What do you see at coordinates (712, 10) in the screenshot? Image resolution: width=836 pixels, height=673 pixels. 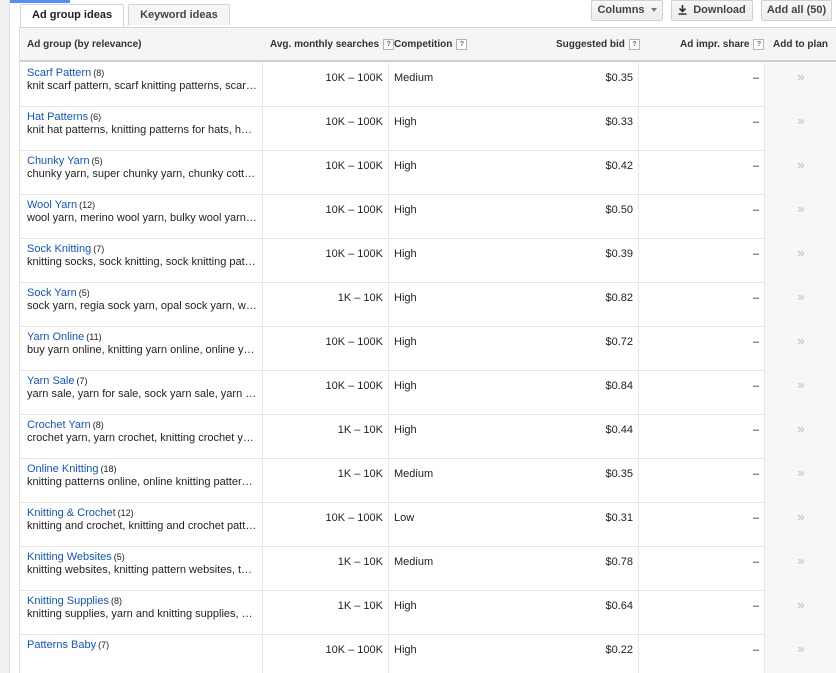 I see `download-button: Download` at bounding box center [712, 10].